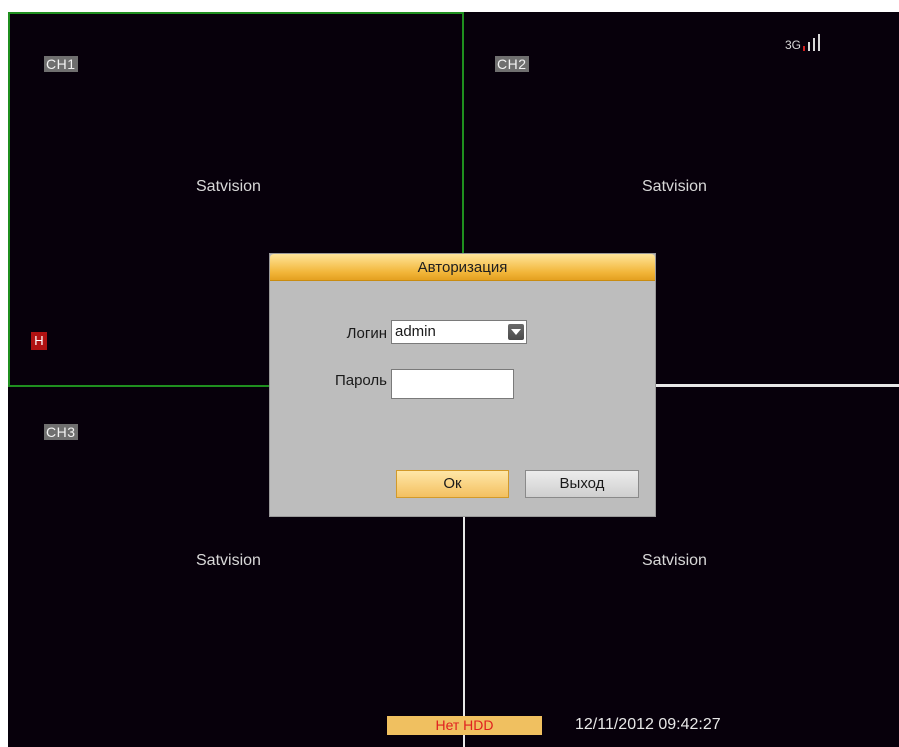  I want to click on channel-label-1: CH1, so click(61, 64).